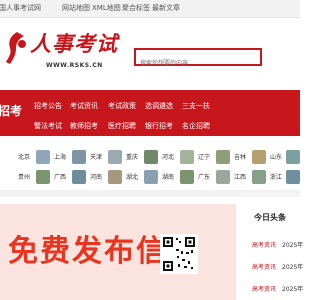  I want to click on city-link: 湖北, so click(132, 176).